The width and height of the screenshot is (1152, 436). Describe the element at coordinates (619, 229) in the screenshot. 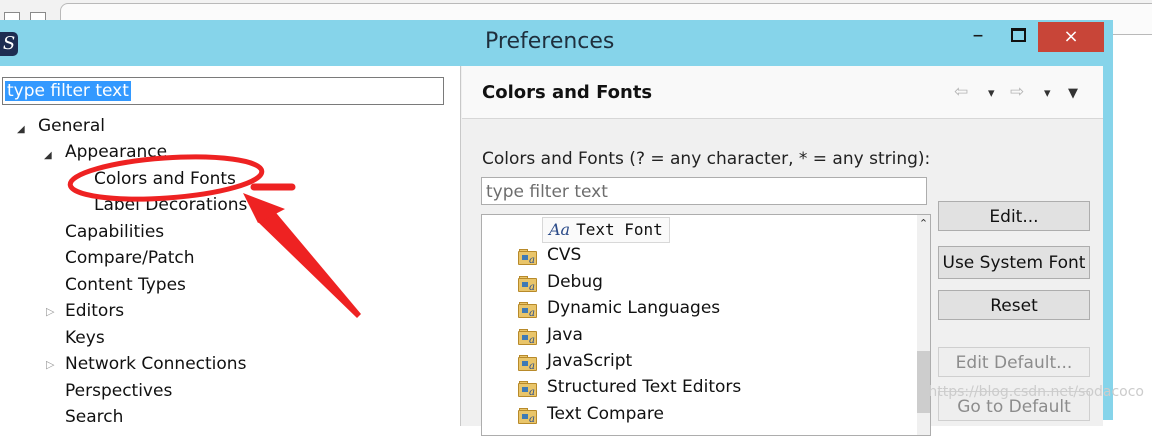

I see `font-item-label: Text Font` at that location.